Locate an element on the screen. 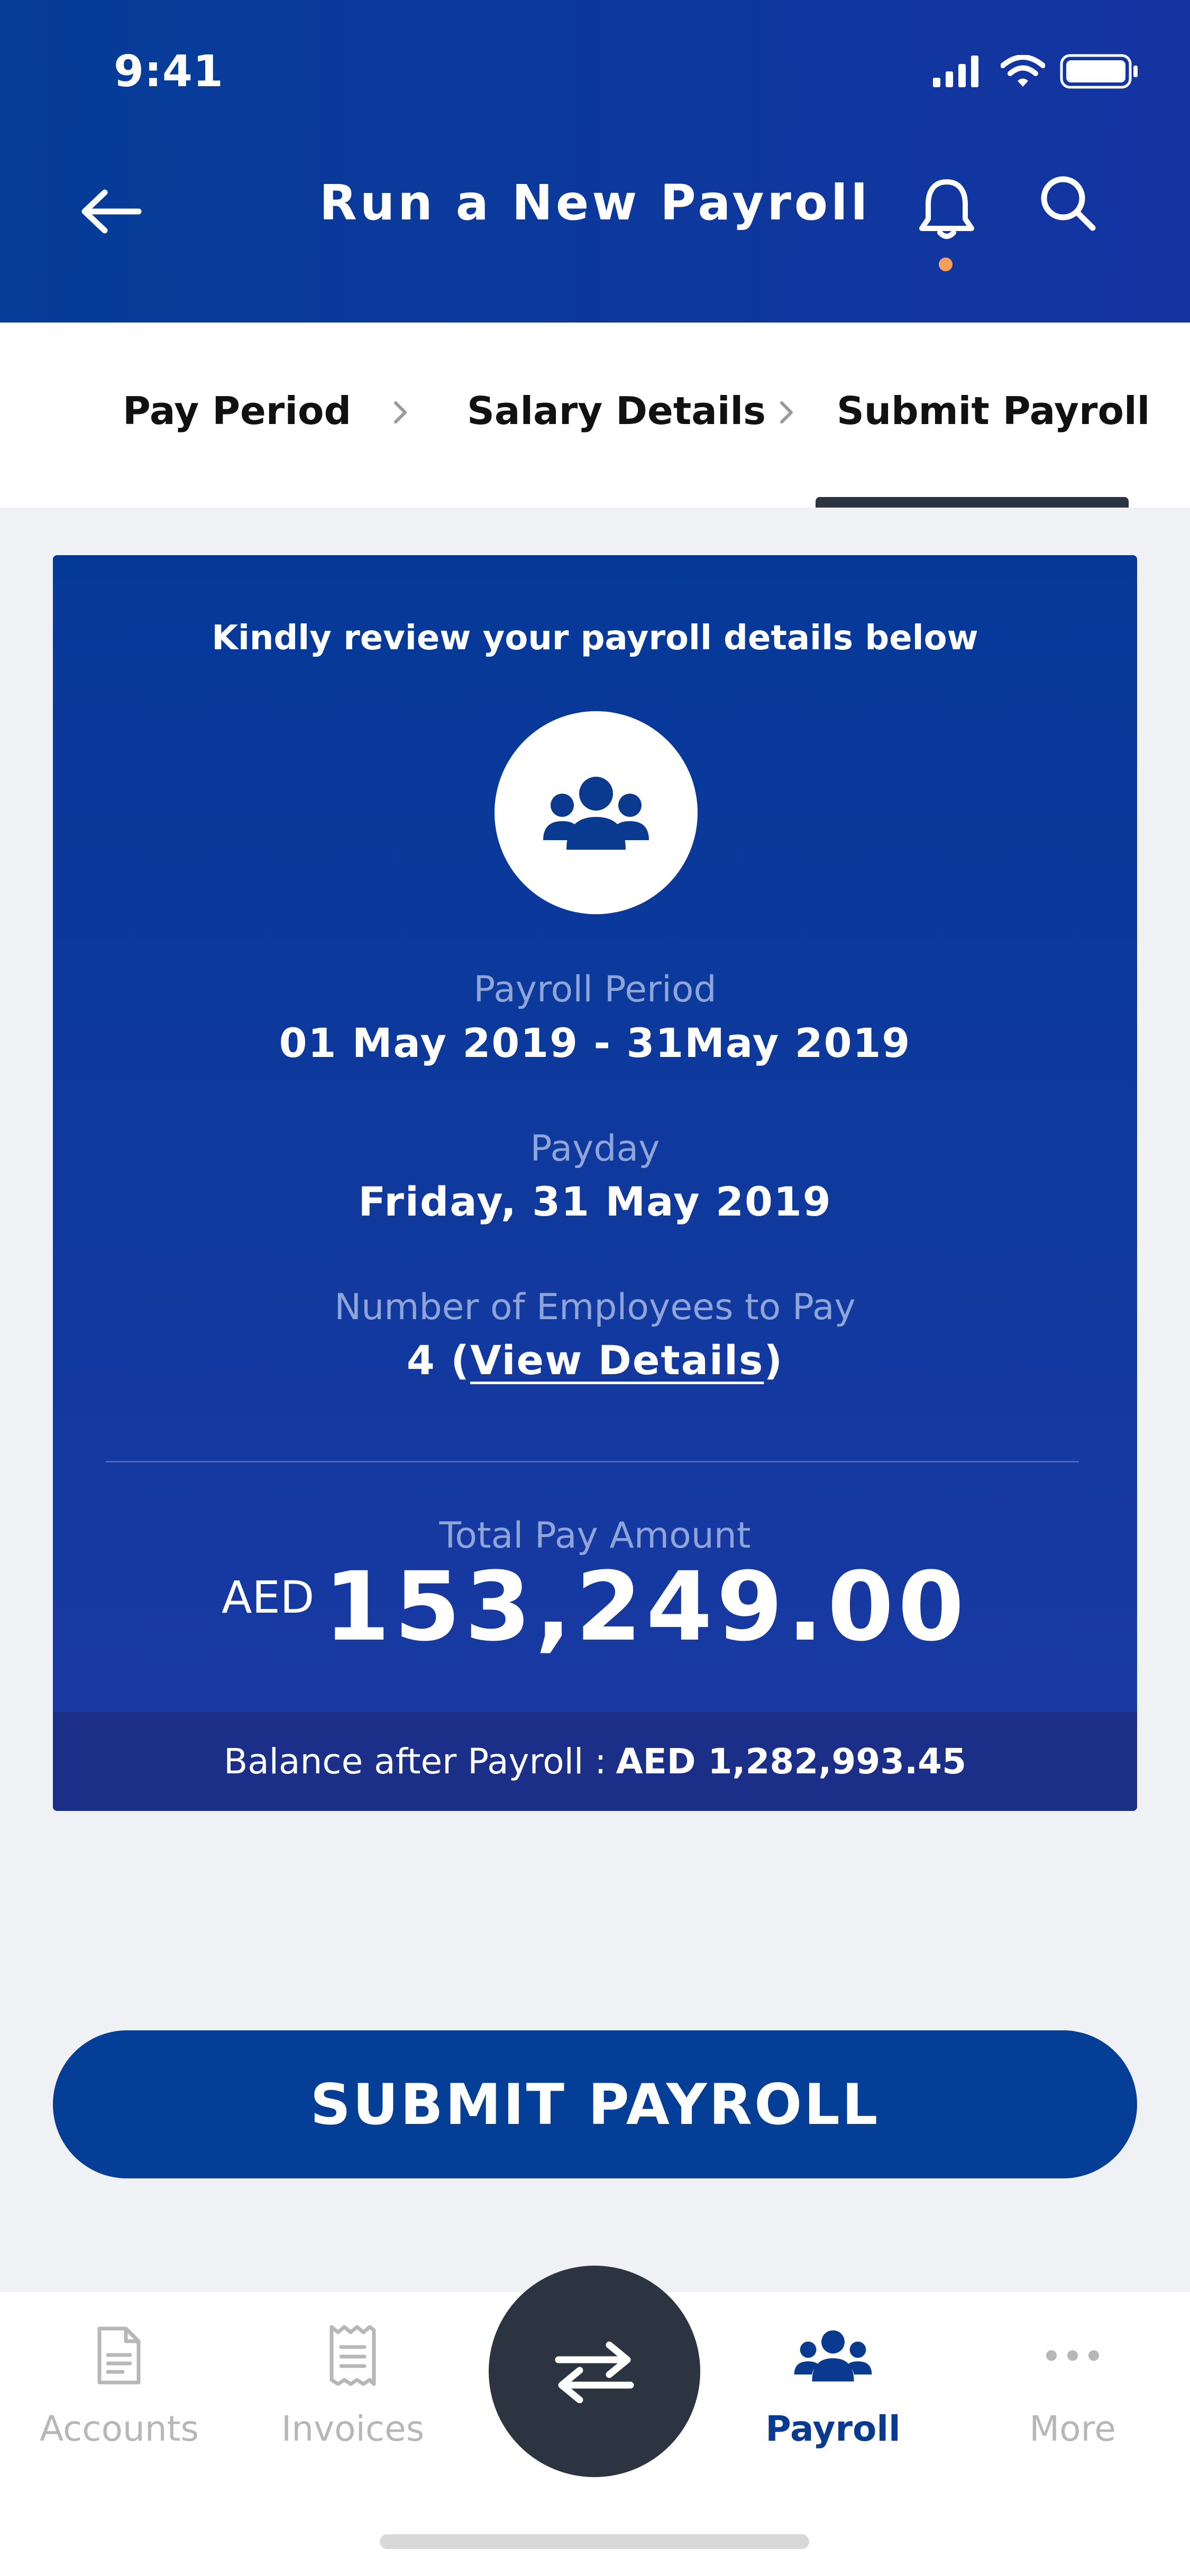 The width and height of the screenshot is (1190, 2576). payroll-stepper: Pay Period Salary Details Submit Payroll is located at coordinates (595, 415).